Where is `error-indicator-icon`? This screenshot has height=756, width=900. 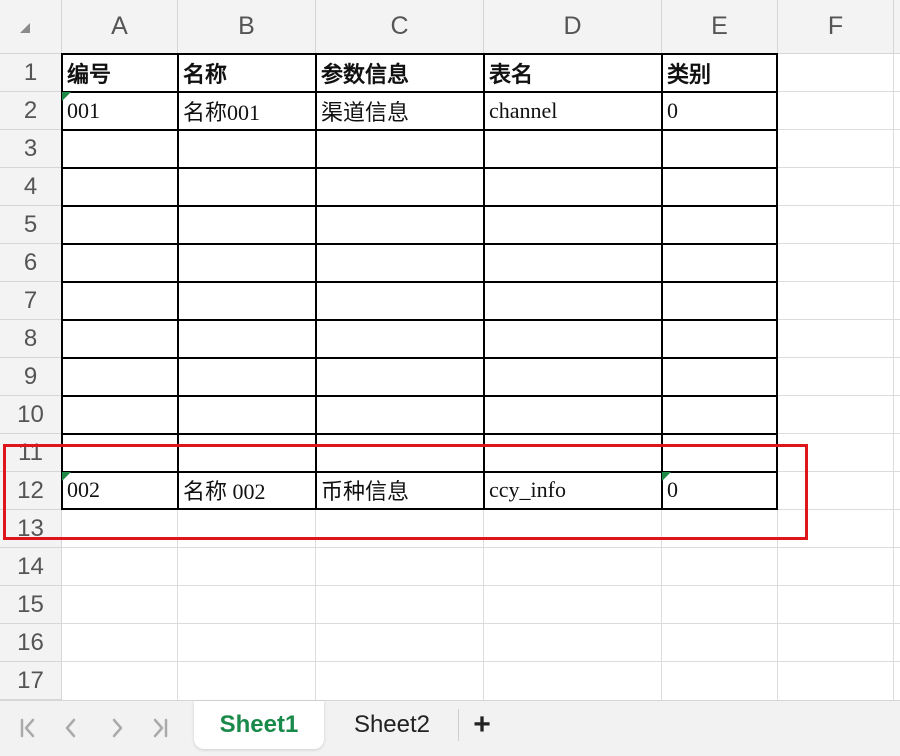 error-indicator-icon is located at coordinates (66, 96).